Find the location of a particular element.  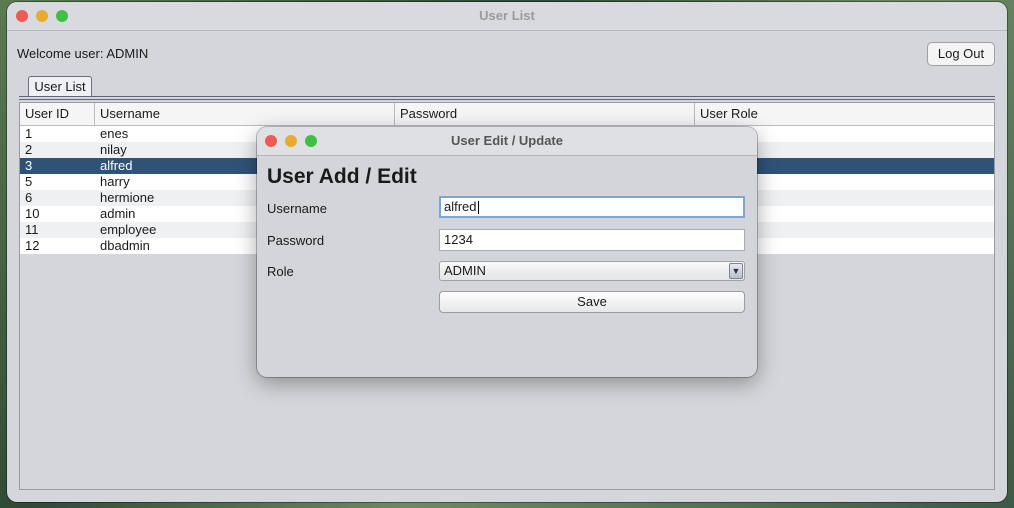

role-value: ADMIN is located at coordinates (465, 270).